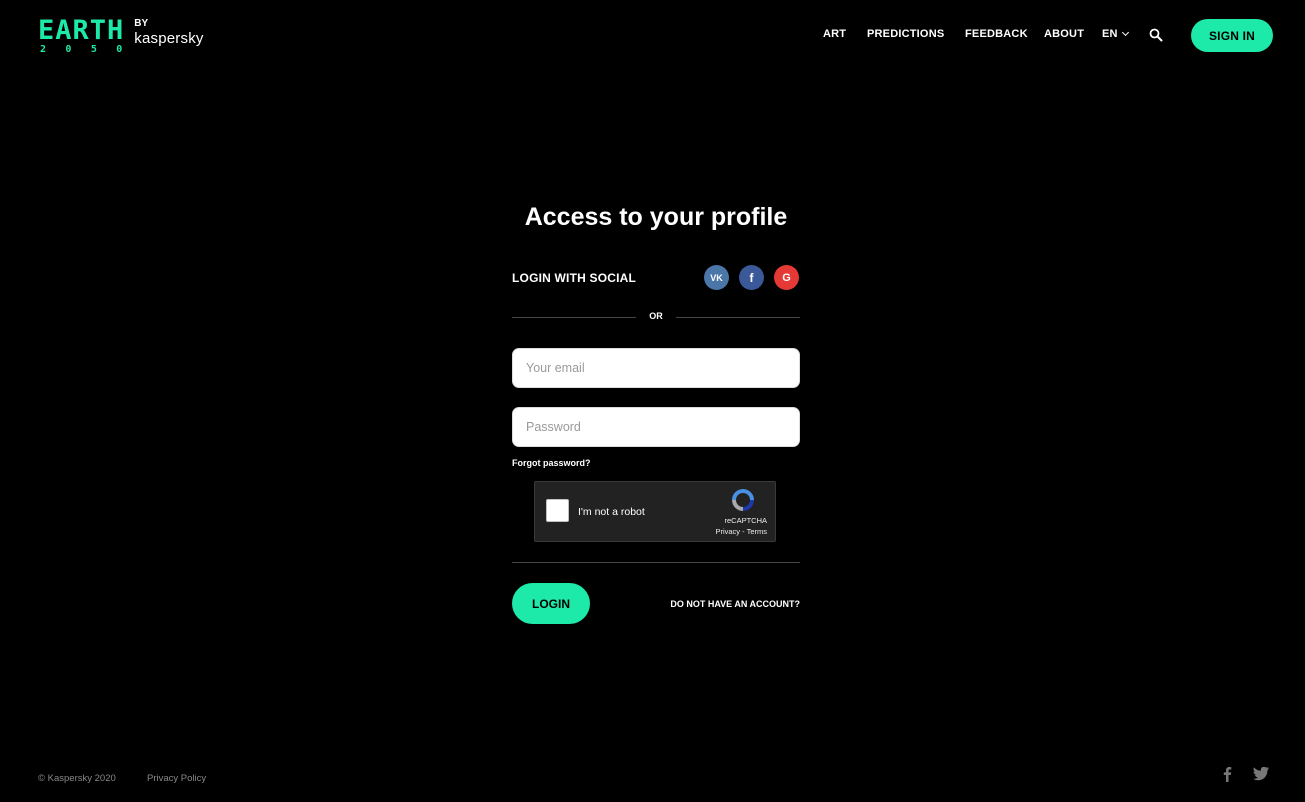 The image size is (1305, 802). Describe the element at coordinates (731, 531) in the screenshot. I see `recaptcha-links: Privacy - Terms` at that location.